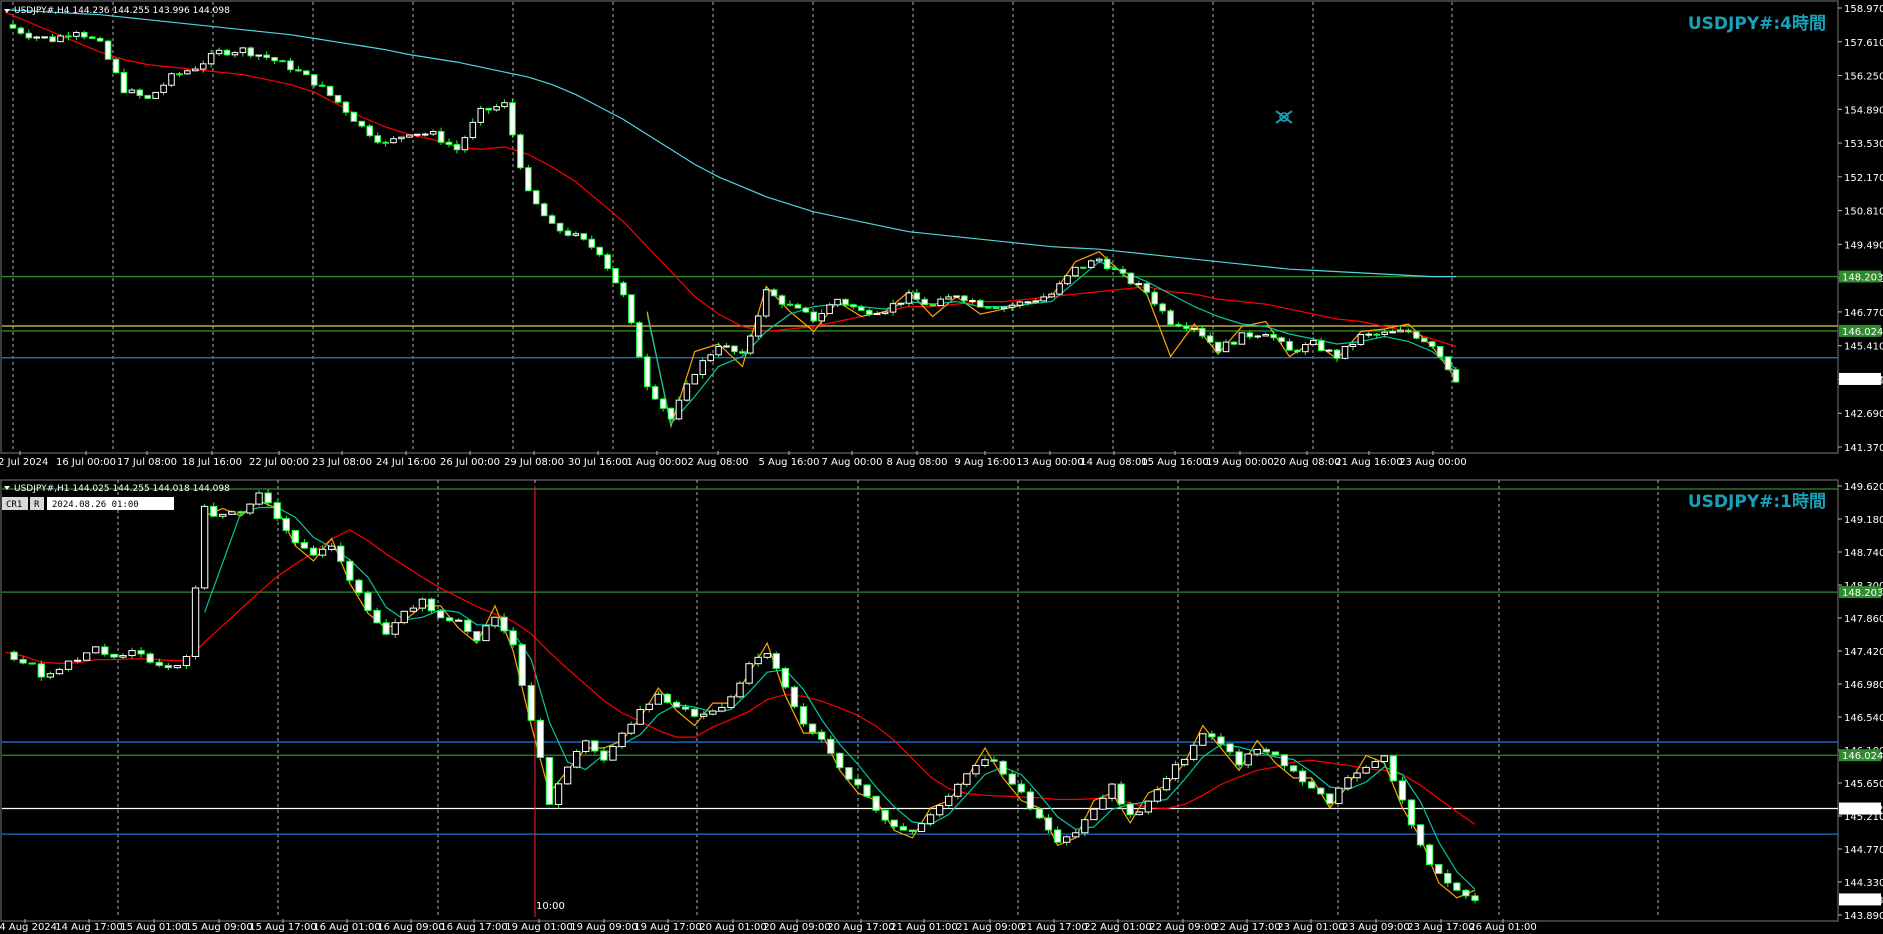 This screenshot has width=1883, height=934. What do you see at coordinates (1049, 462) in the screenshot?
I see `x-tick-label: 13 Aug 00:00` at bounding box center [1049, 462].